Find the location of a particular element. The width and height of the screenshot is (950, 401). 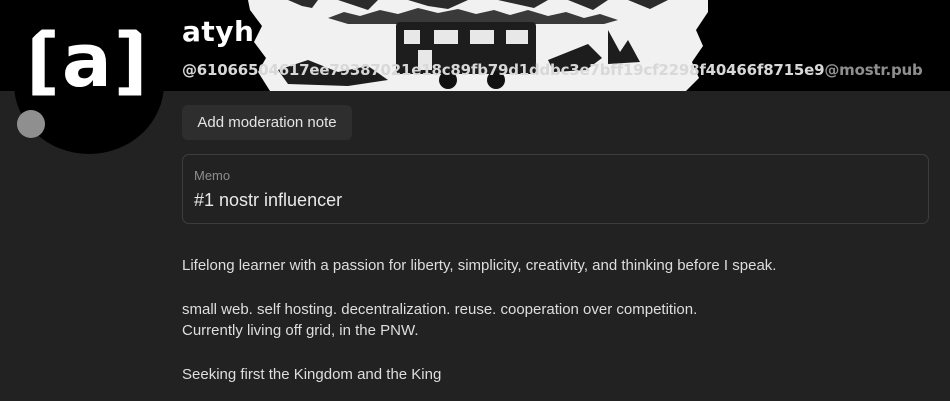

bio-line: Seeking first the Kingdom and the King is located at coordinates (312, 374).